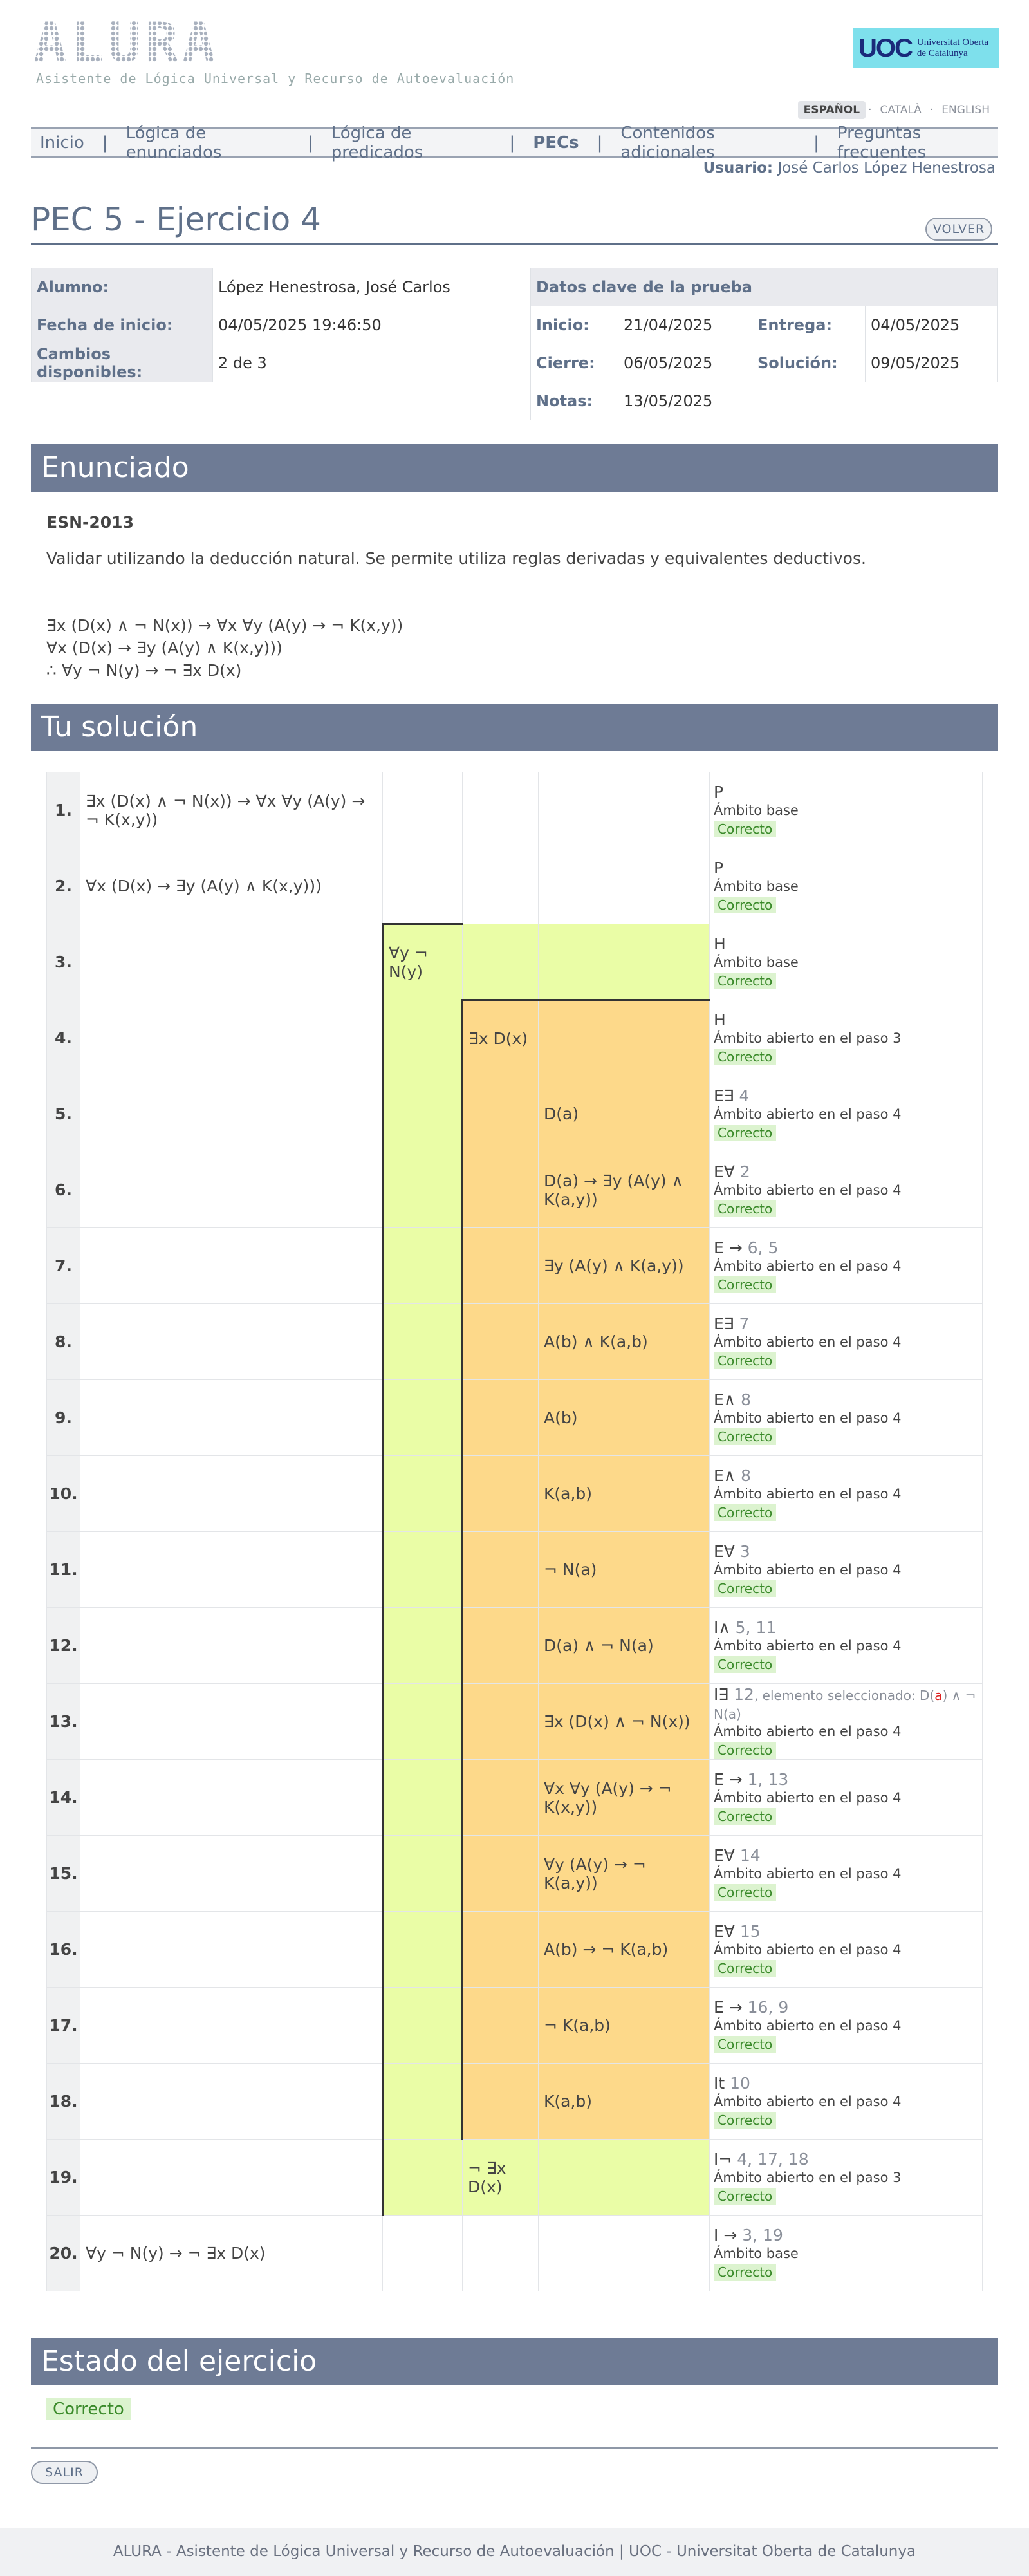 The width and height of the screenshot is (1029, 2576). I want to click on justification-cell: E∃ 4 Ámbito abierto en el paso 4 Correcto, so click(846, 1114).